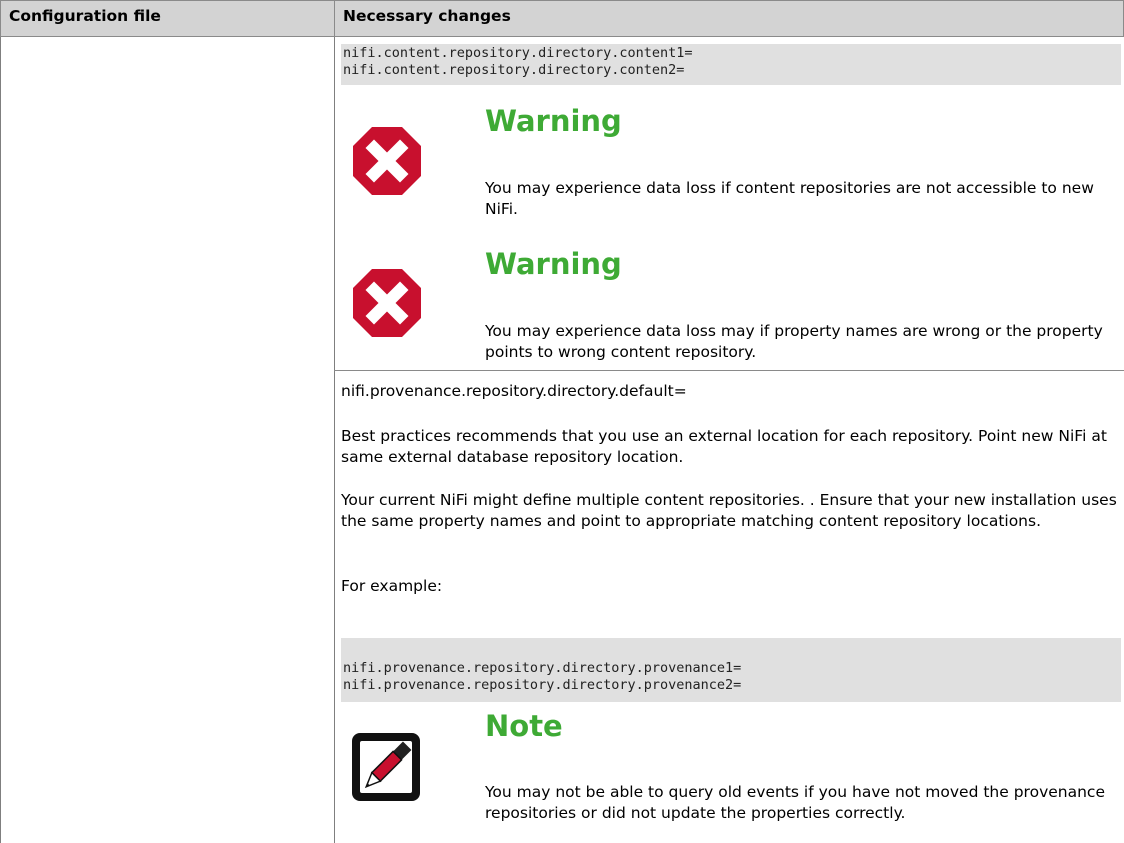  What do you see at coordinates (0, 440) in the screenshot?
I see `left-border` at bounding box center [0, 440].